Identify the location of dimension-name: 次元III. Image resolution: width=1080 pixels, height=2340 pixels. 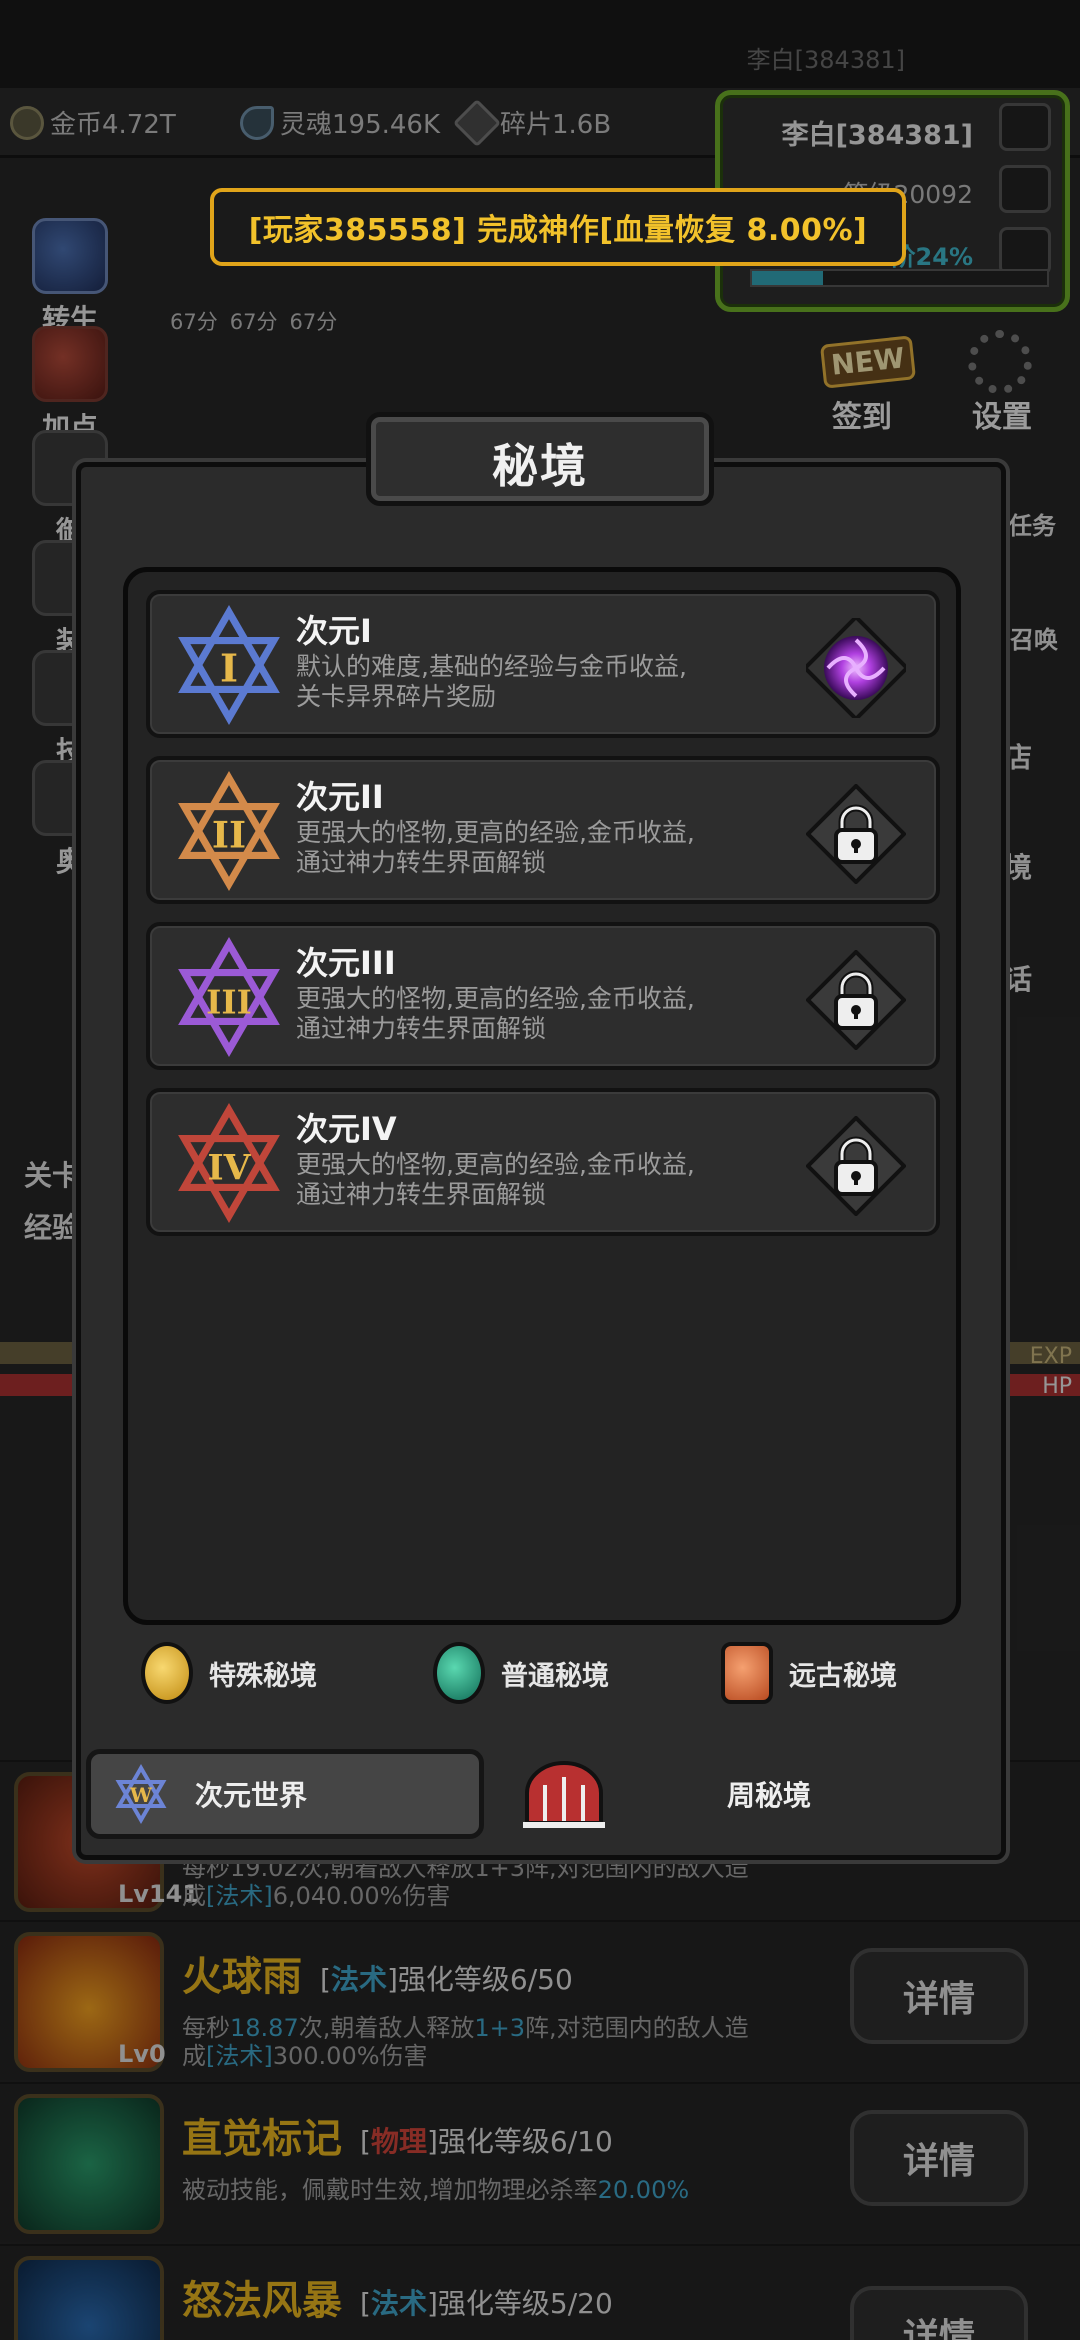
(346, 963).